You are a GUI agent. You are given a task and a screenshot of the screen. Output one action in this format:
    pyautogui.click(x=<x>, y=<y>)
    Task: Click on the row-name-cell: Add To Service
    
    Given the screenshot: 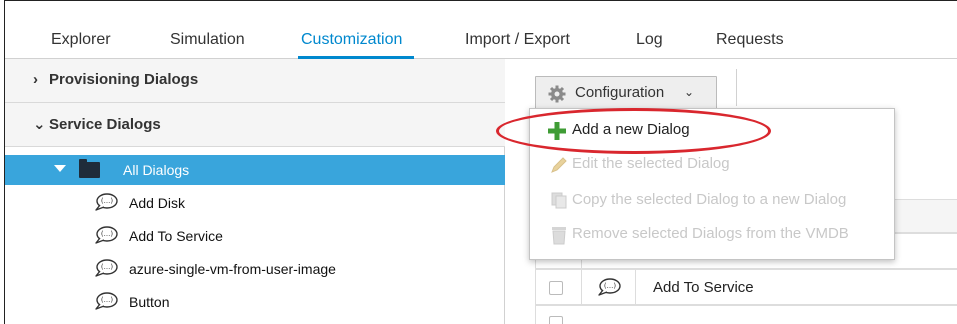 What is the action you would take?
    pyautogui.click(x=703, y=287)
    